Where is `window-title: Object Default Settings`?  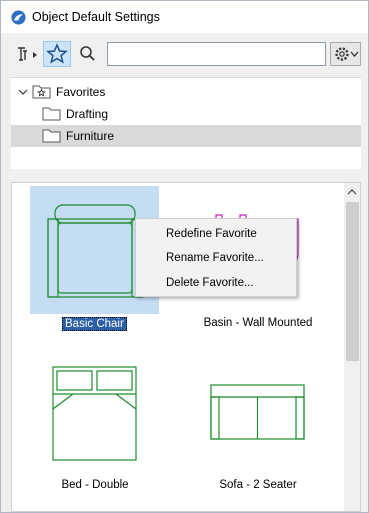 window-title: Object Default Settings is located at coordinates (96, 17).